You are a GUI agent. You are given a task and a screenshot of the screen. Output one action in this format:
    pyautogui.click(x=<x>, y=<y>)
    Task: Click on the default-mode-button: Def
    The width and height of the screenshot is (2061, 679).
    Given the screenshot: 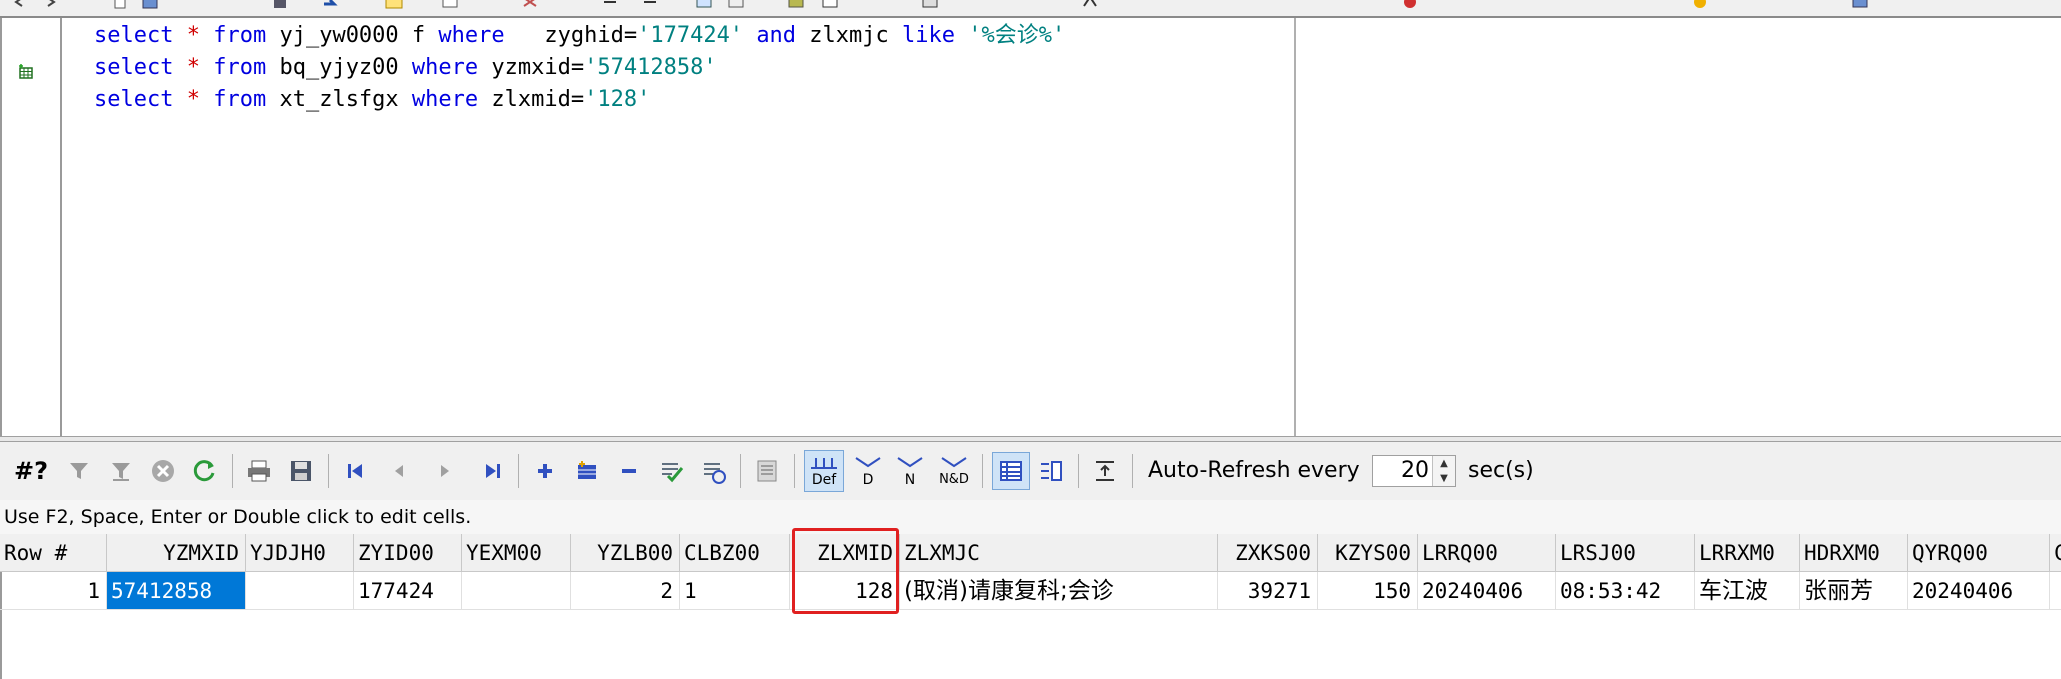 What is the action you would take?
    pyautogui.click(x=824, y=471)
    